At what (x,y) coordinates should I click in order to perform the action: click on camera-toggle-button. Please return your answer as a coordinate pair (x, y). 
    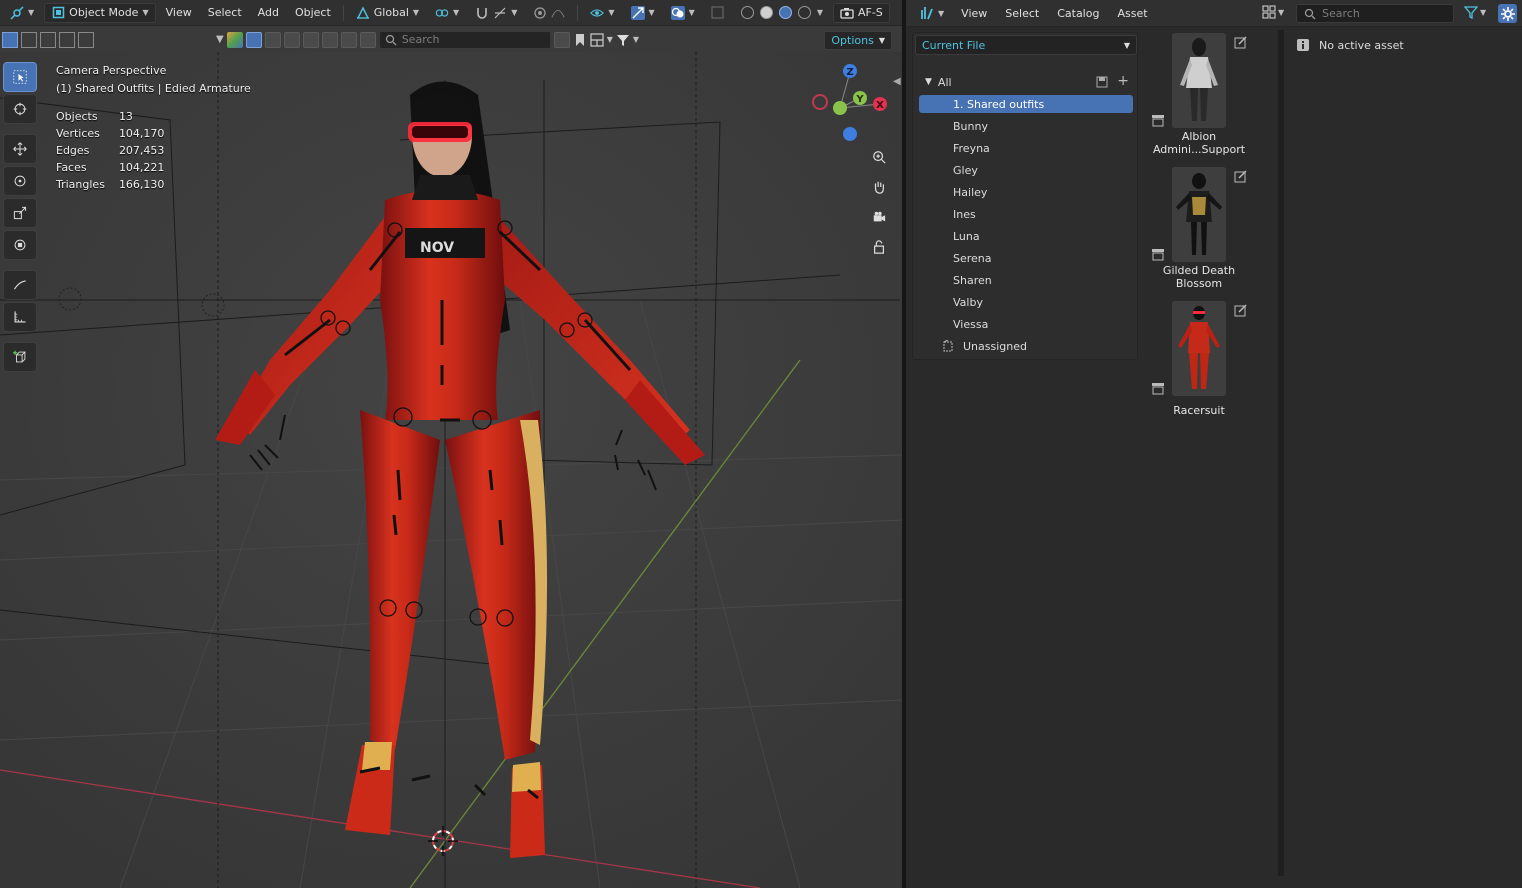
    Looking at the image, I should click on (879, 217).